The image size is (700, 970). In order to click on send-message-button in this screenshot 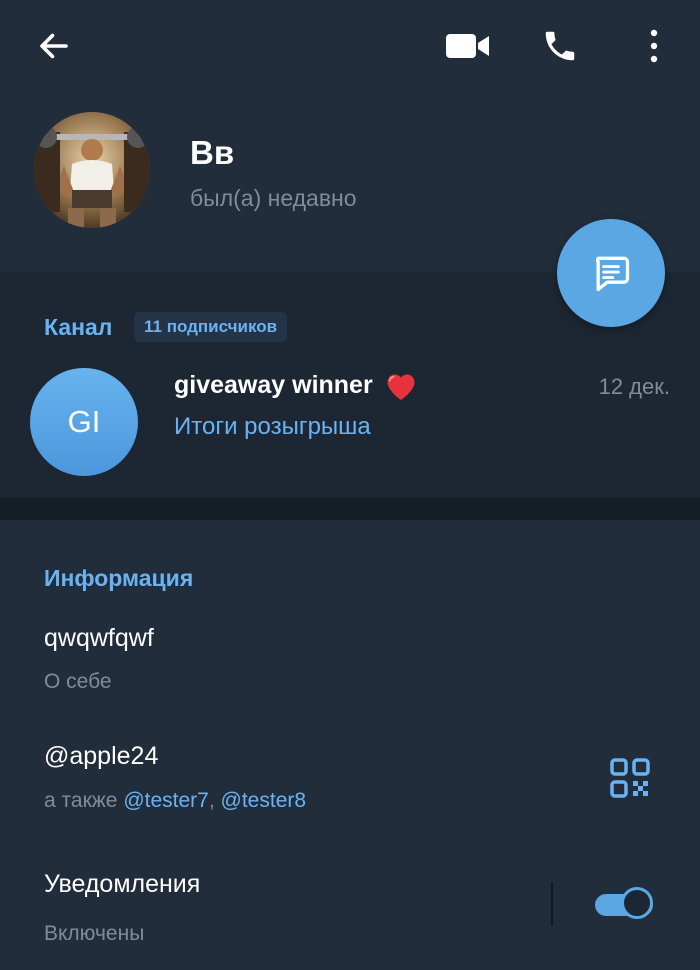, I will do `click(611, 273)`.